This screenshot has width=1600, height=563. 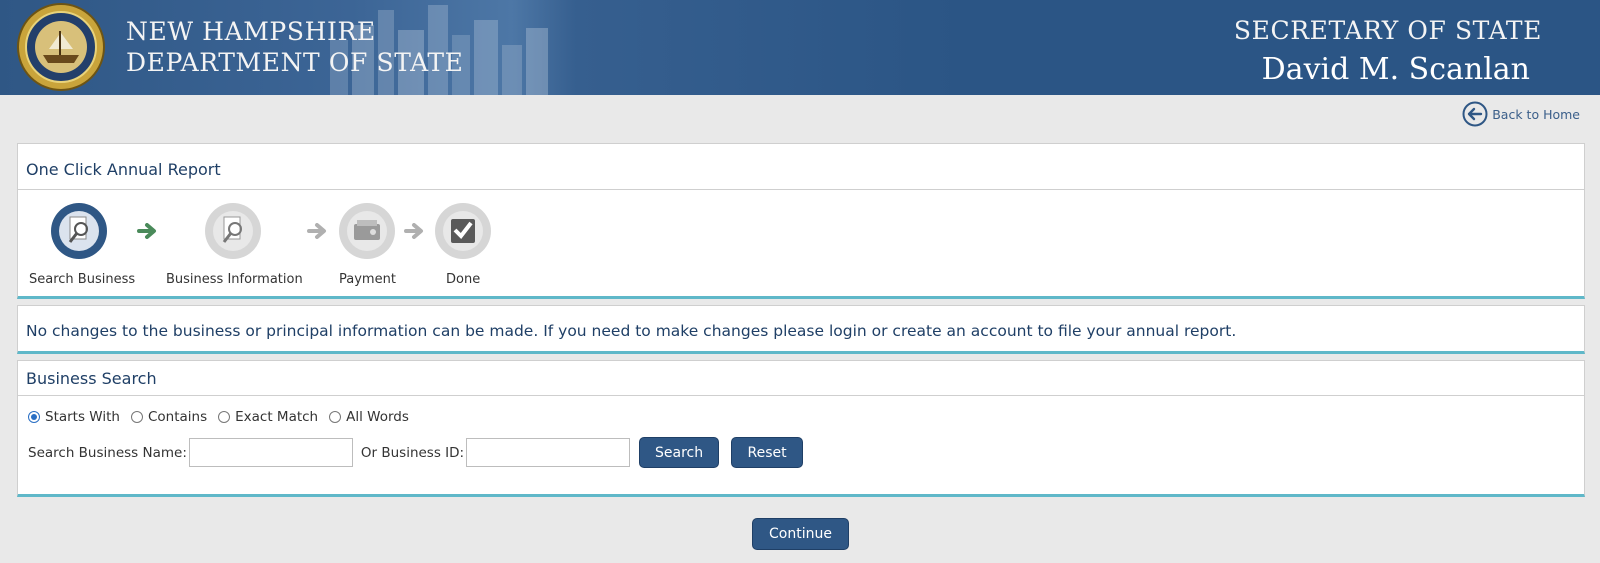 I want to click on radio-starts-with: Starts With, so click(x=74, y=417).